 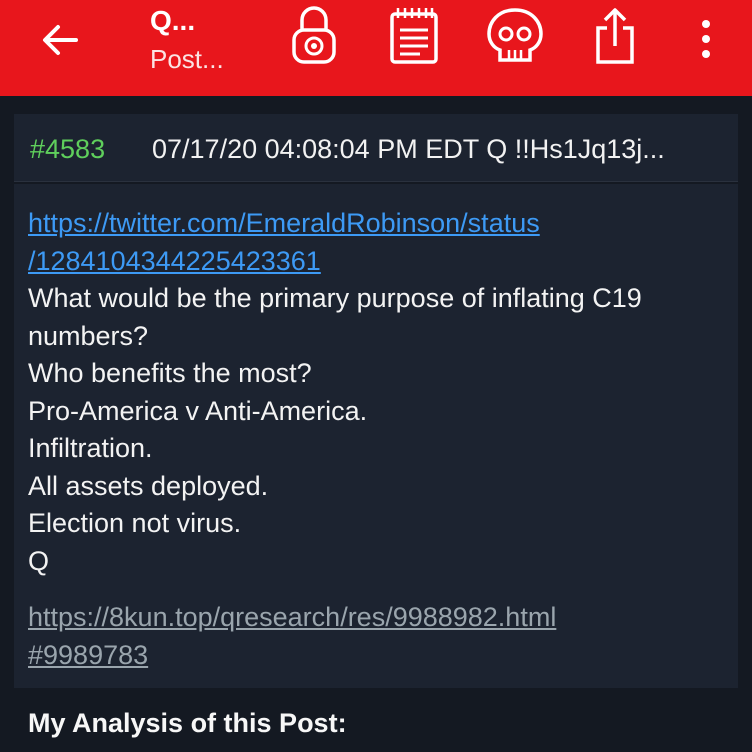 I want to click on skull-icon, so click(x=515, y=35).